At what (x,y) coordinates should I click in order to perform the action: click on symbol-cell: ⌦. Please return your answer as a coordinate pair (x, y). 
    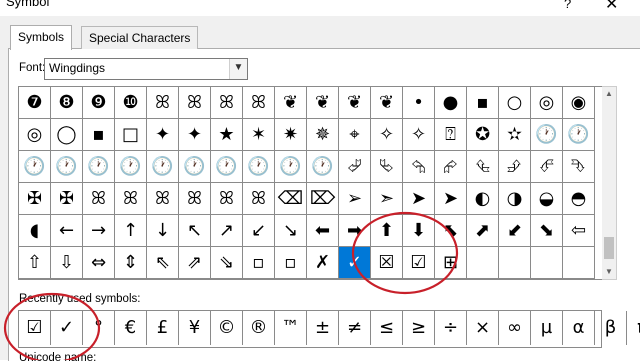
    Looking at the image, I should click on (323, 199).